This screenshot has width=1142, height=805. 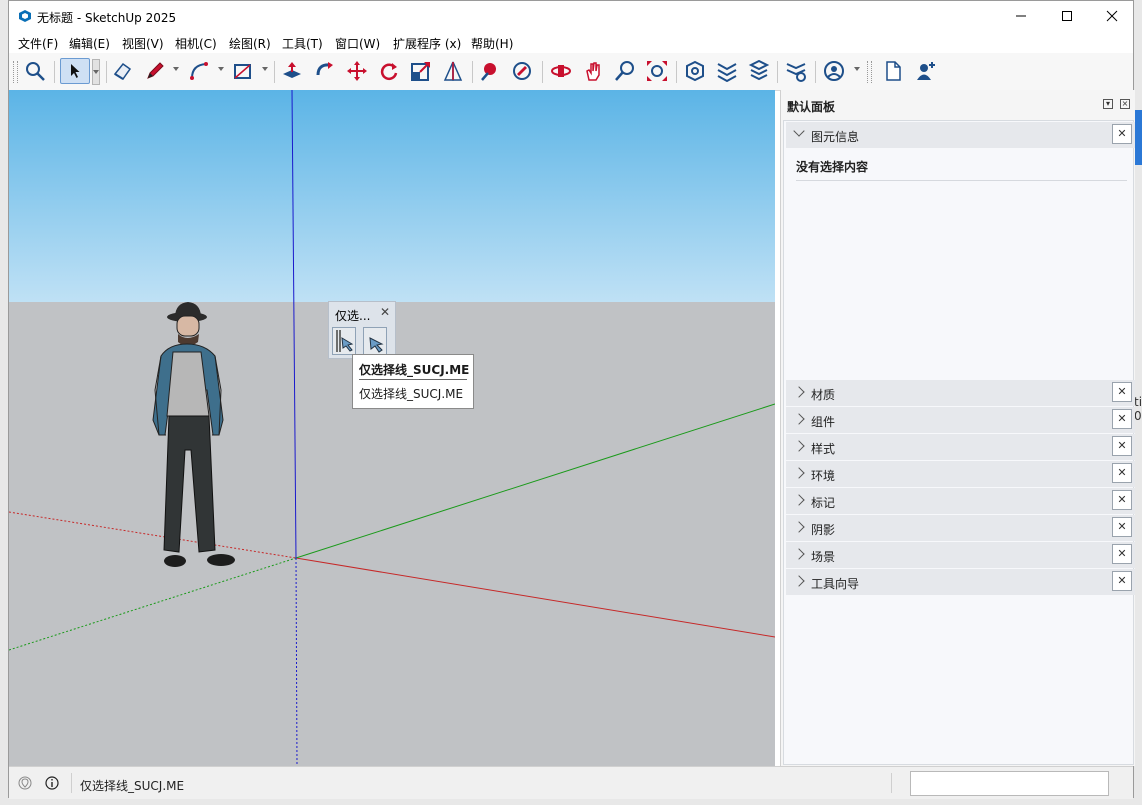 What do you see at coordinates (960, 135) in the screenshot?
I see `section-entity-info: 图元信息 ✕` at bounding box center [960, 135].